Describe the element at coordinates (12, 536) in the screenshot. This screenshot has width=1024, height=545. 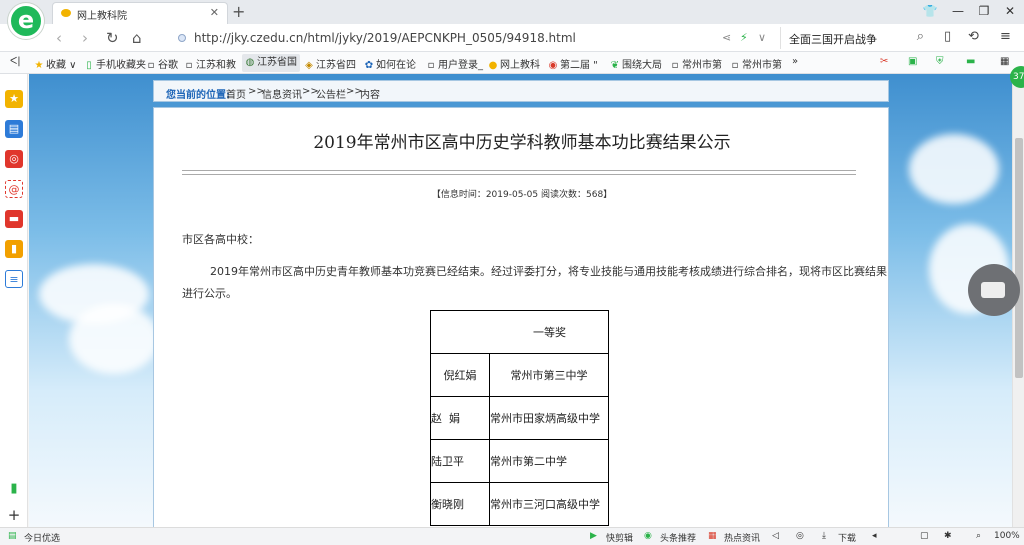
I see `recommend-icon: ▤` at that location.